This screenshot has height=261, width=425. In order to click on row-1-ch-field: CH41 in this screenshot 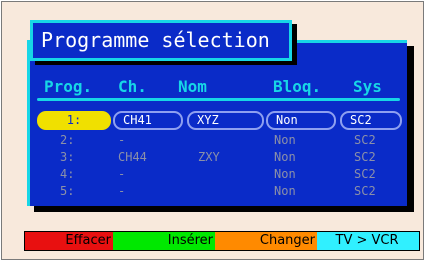, I will do `click(148, 120)`.